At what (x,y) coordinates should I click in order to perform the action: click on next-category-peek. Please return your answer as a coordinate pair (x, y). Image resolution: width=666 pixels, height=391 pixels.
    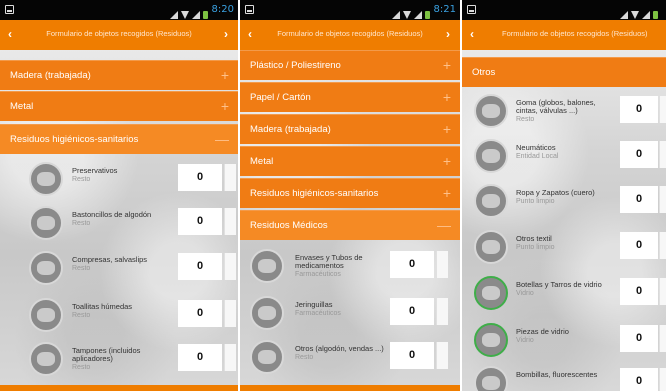
    Looking at the image, I should click on (119, 388).